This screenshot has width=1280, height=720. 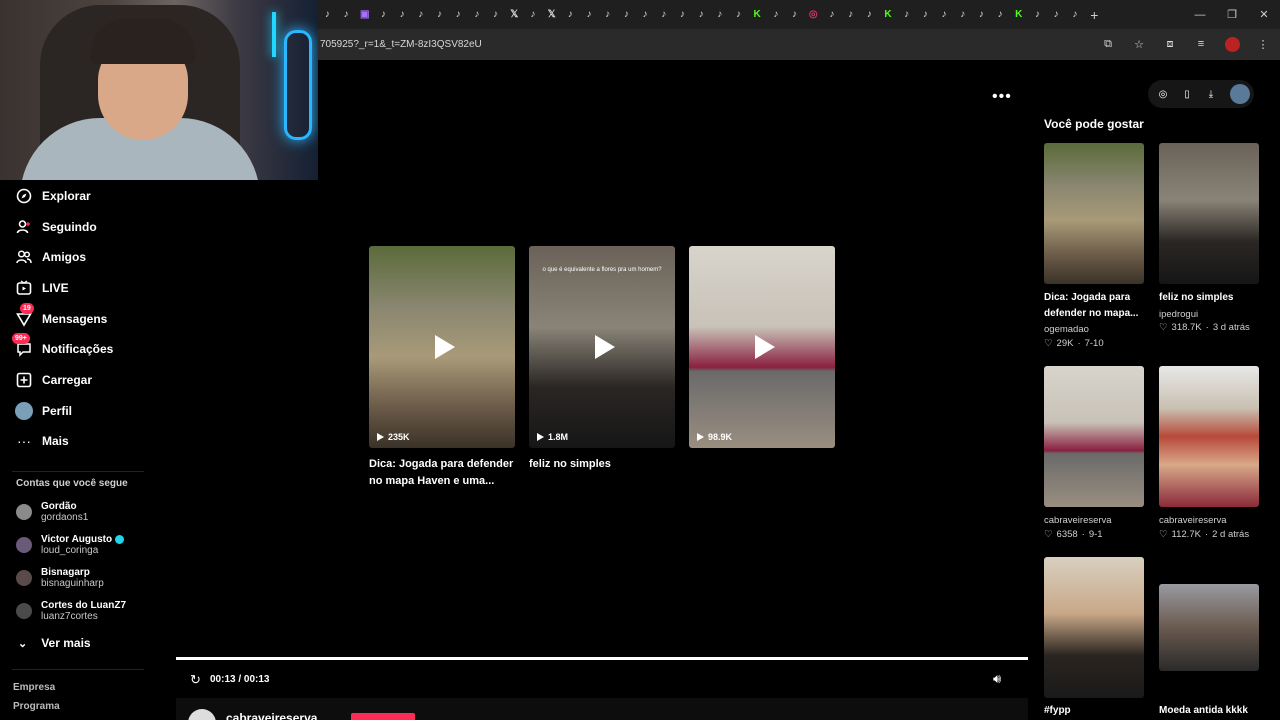 I want to click on nav-mais: ··· Mais, so click(x=41, y=441).